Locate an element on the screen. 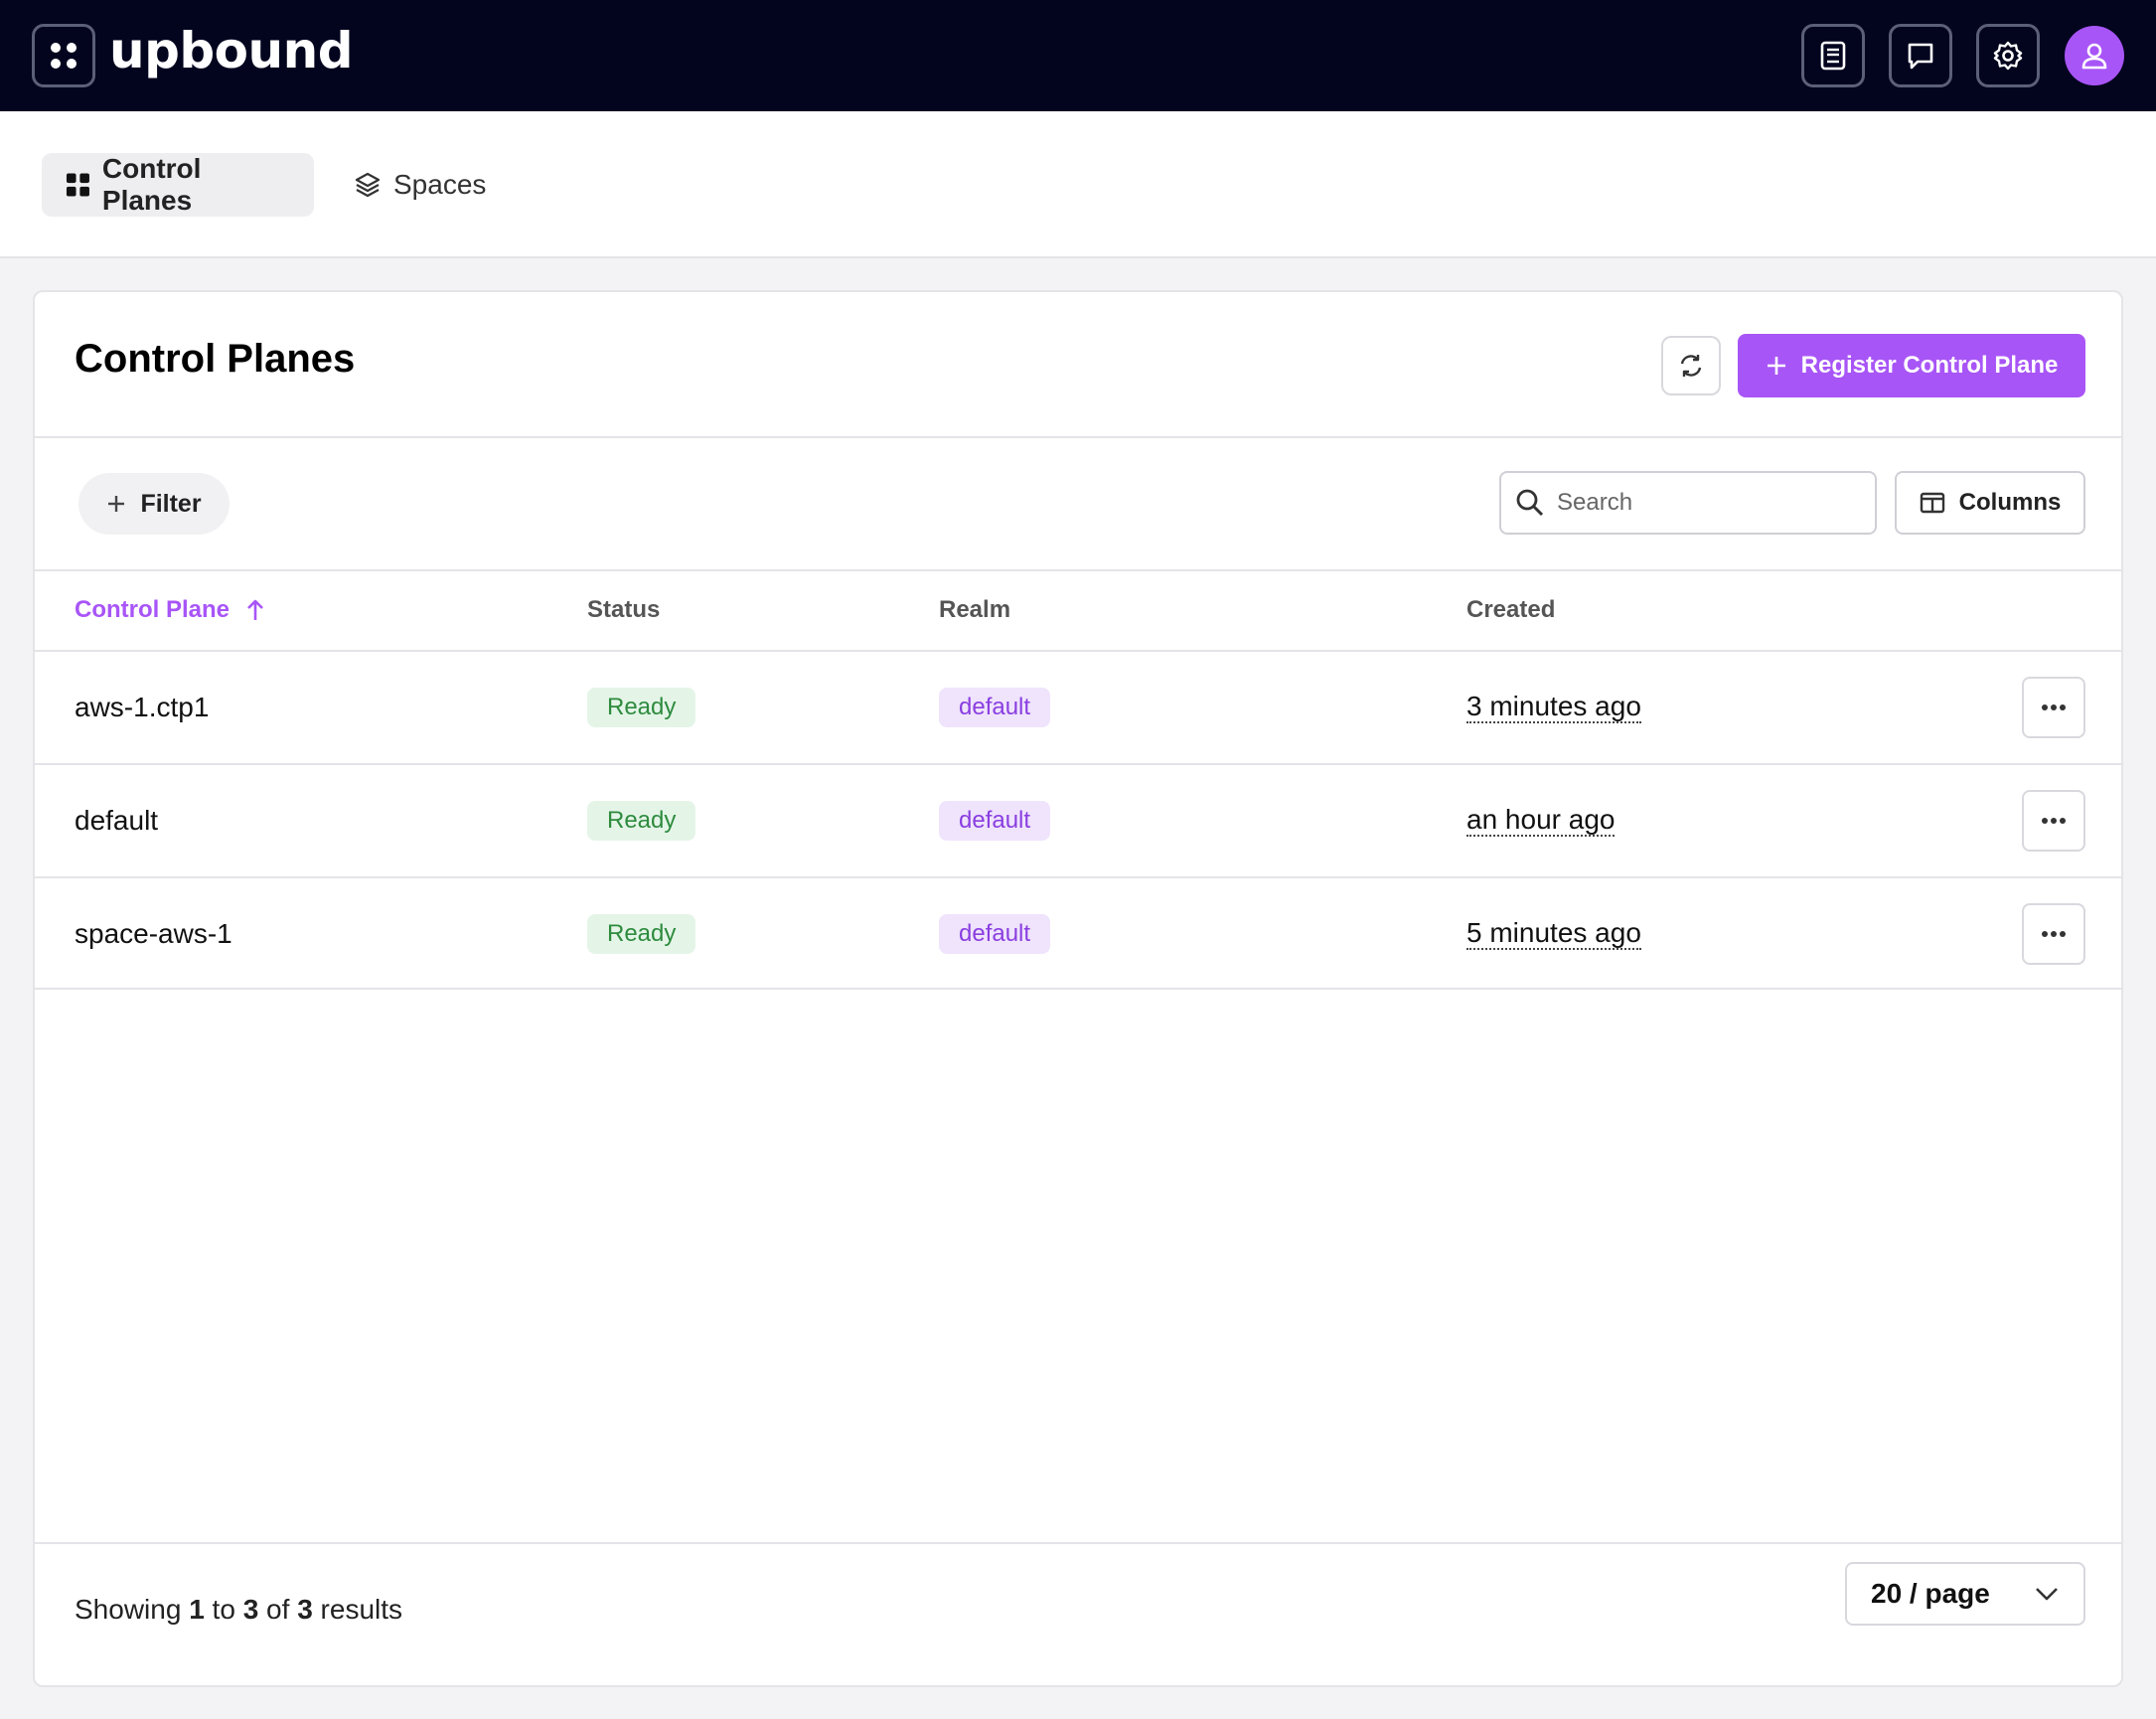  column-header-created: Created is located at coordinates (1511, 610).